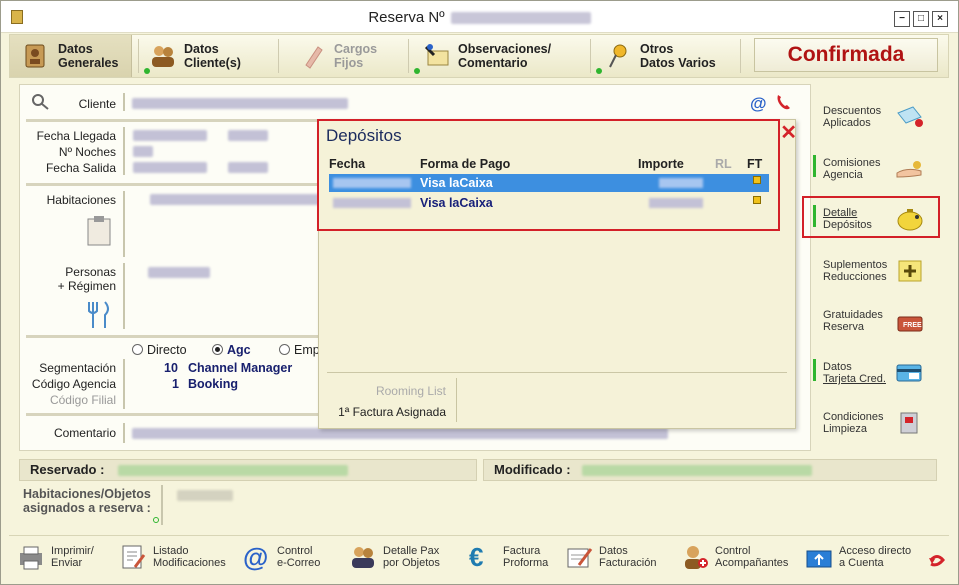 This screenshot has width=959, height=585. What do you see at coordinates (84, 433) in the screenshot?
I see `comentario-label: Comentario` at bounding box center [84, 433].